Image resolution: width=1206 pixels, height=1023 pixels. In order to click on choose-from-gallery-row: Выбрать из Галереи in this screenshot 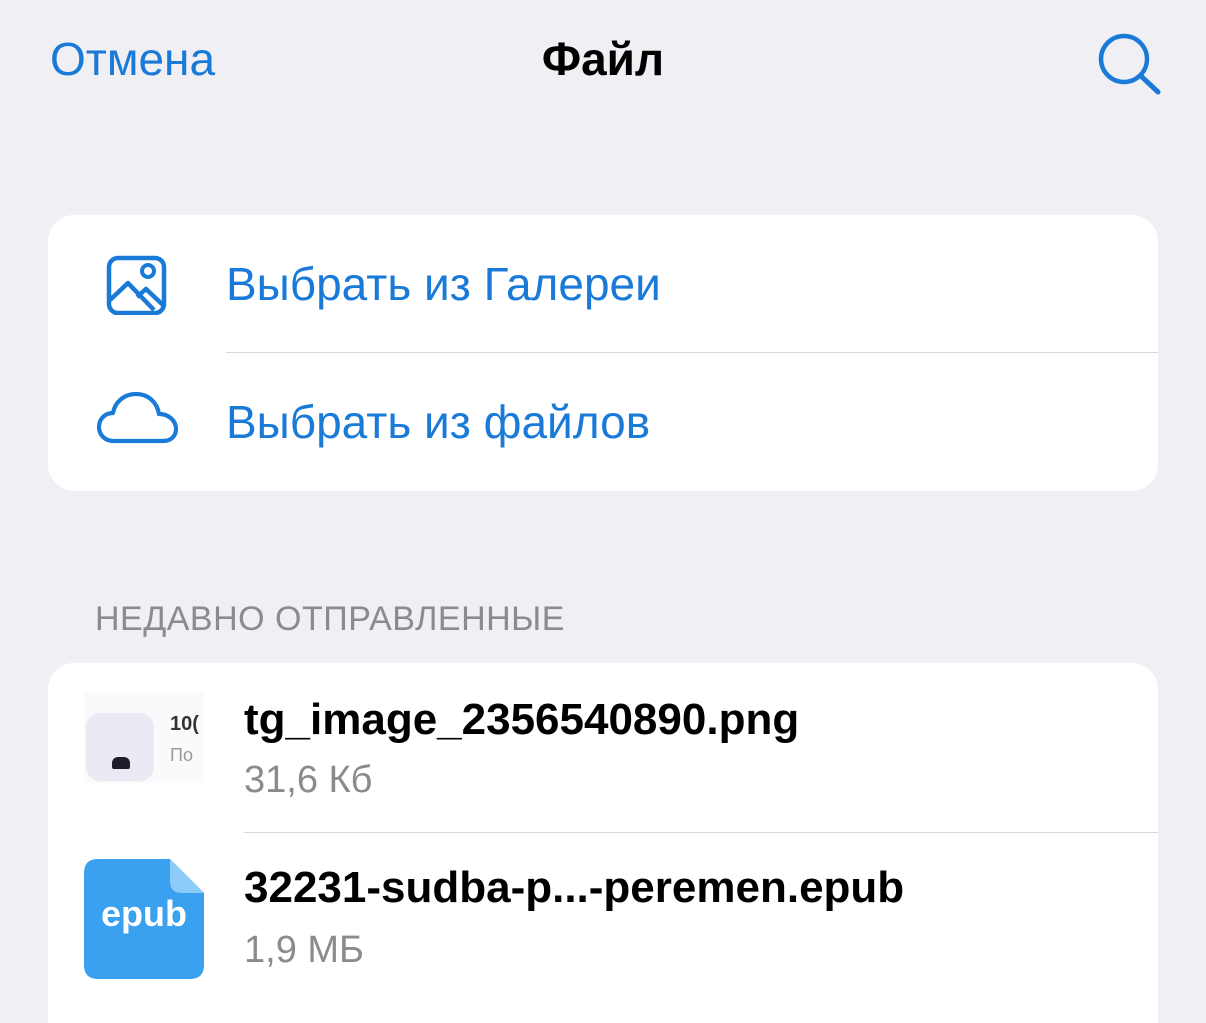, I will do `click(603, 284)`.